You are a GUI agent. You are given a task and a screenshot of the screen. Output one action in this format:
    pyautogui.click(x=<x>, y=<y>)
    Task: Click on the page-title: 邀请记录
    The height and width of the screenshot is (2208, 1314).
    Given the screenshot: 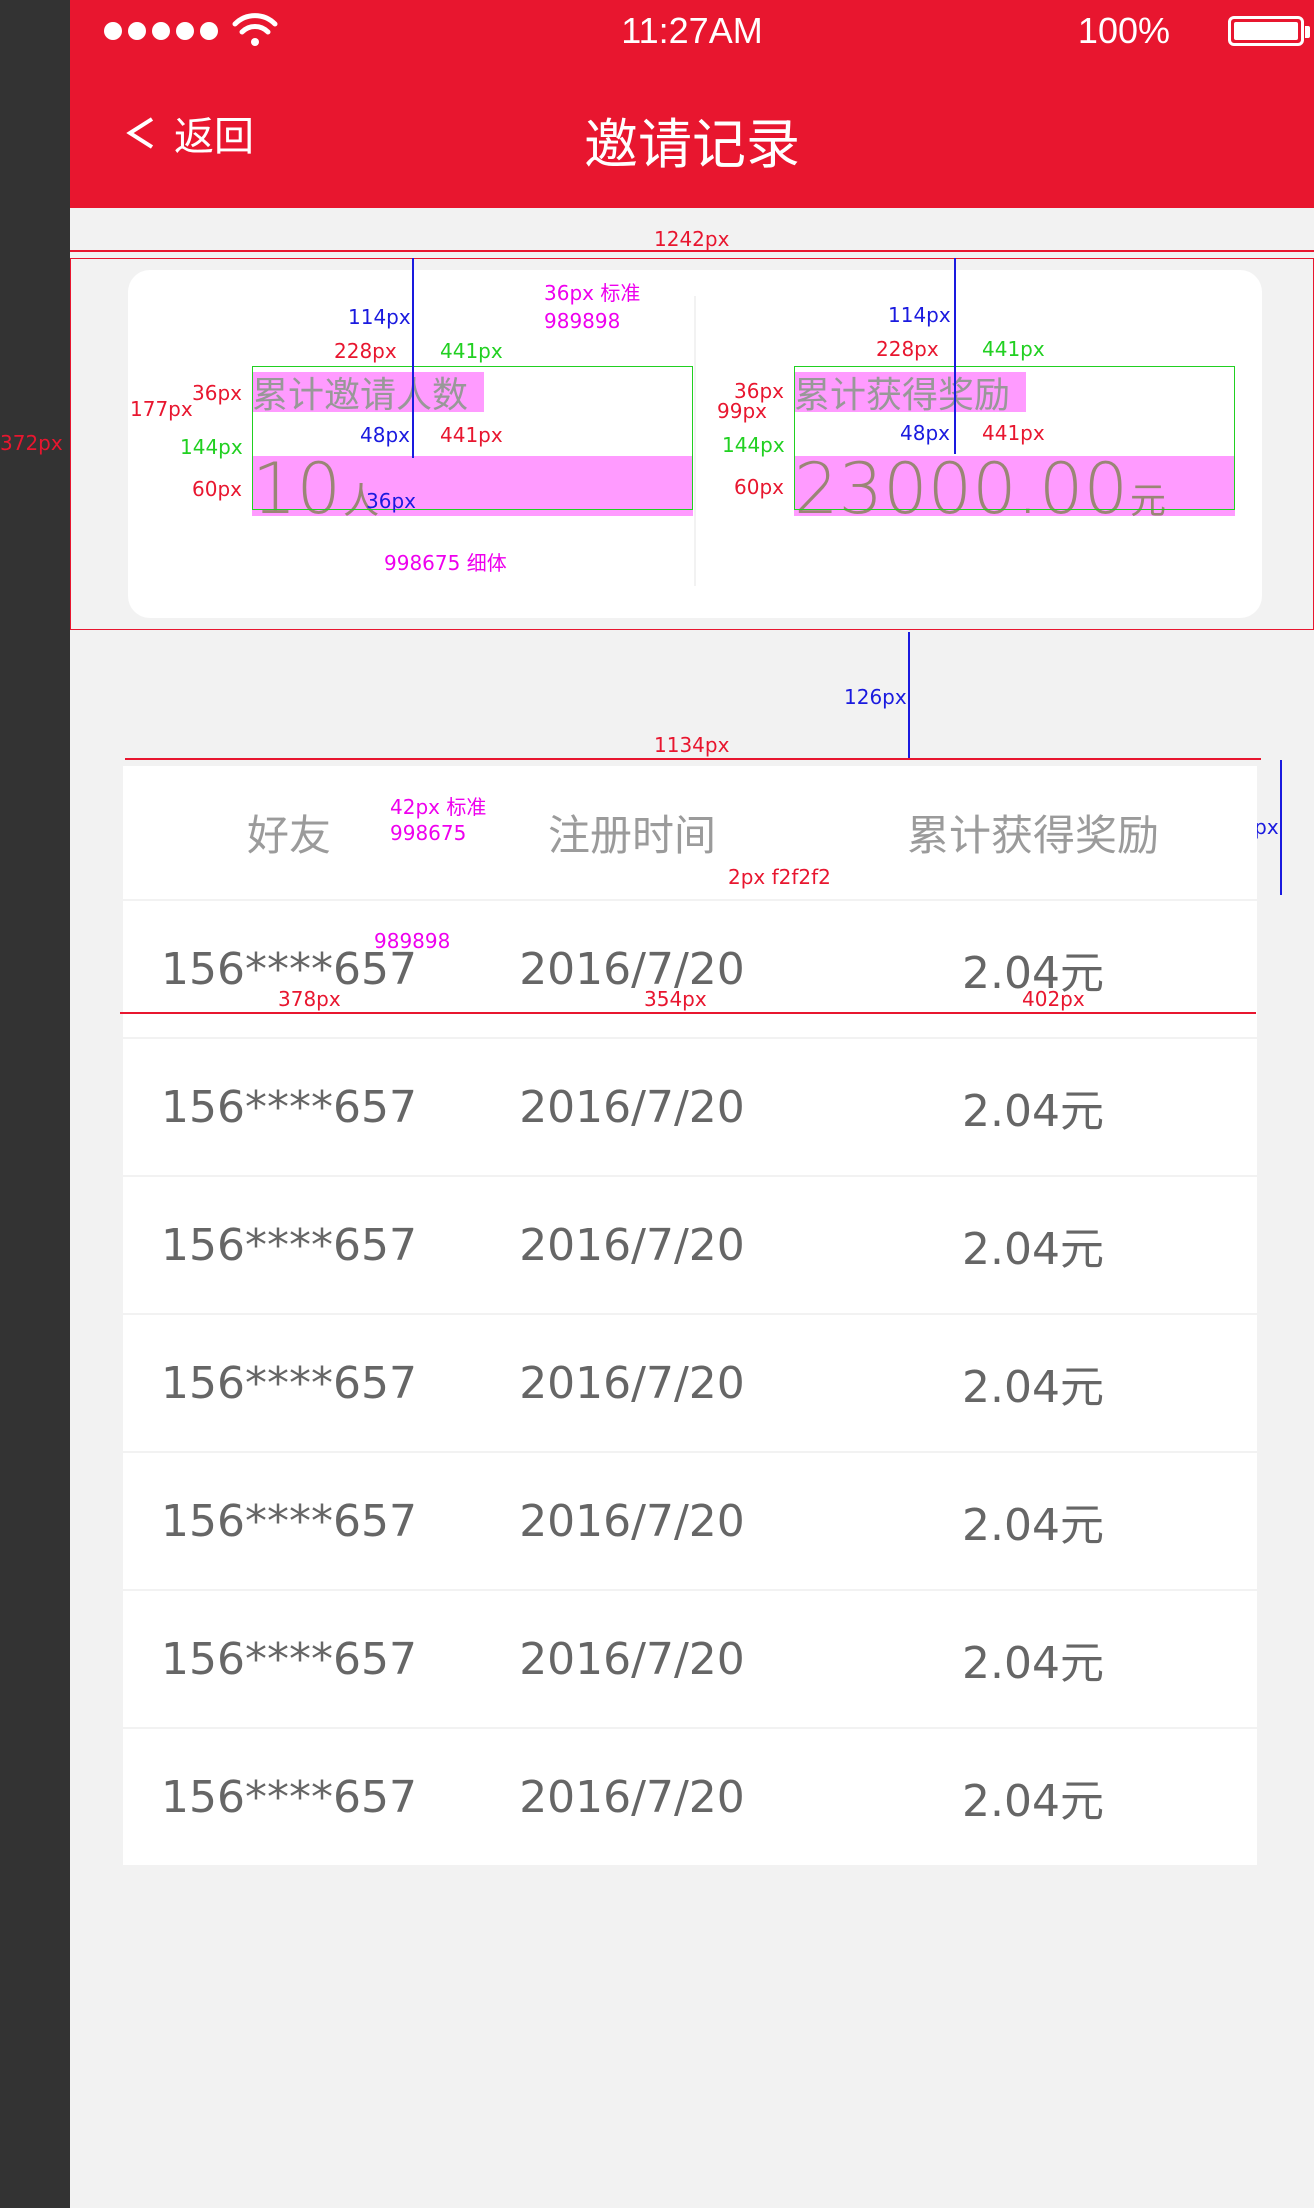 What is the action you would take?
    pyautogui.click(x=692, y=144)
    